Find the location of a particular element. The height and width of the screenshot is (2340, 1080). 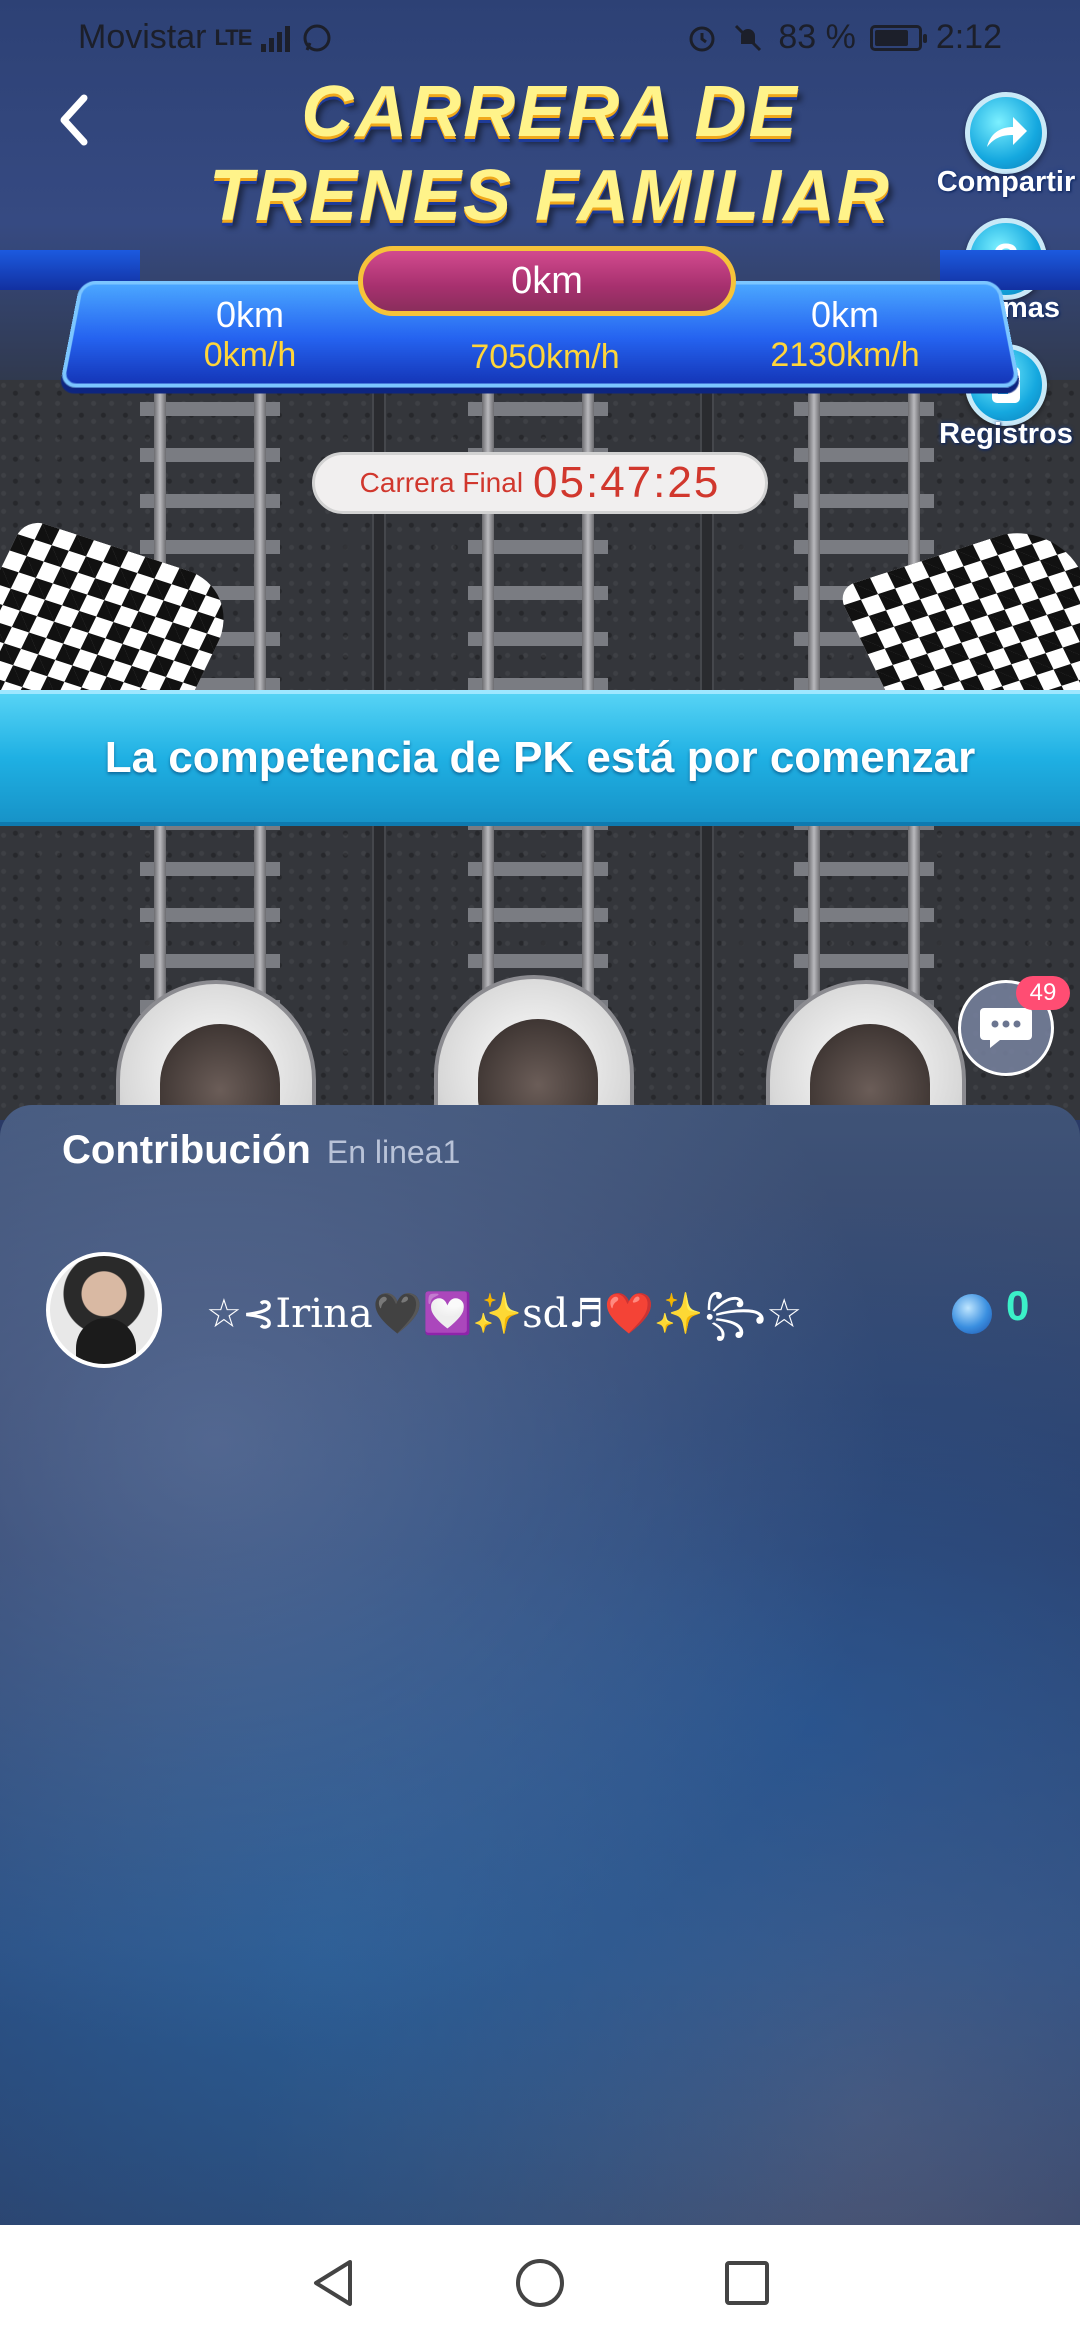

nav-recents-button is located at coordinates (747, 2283).